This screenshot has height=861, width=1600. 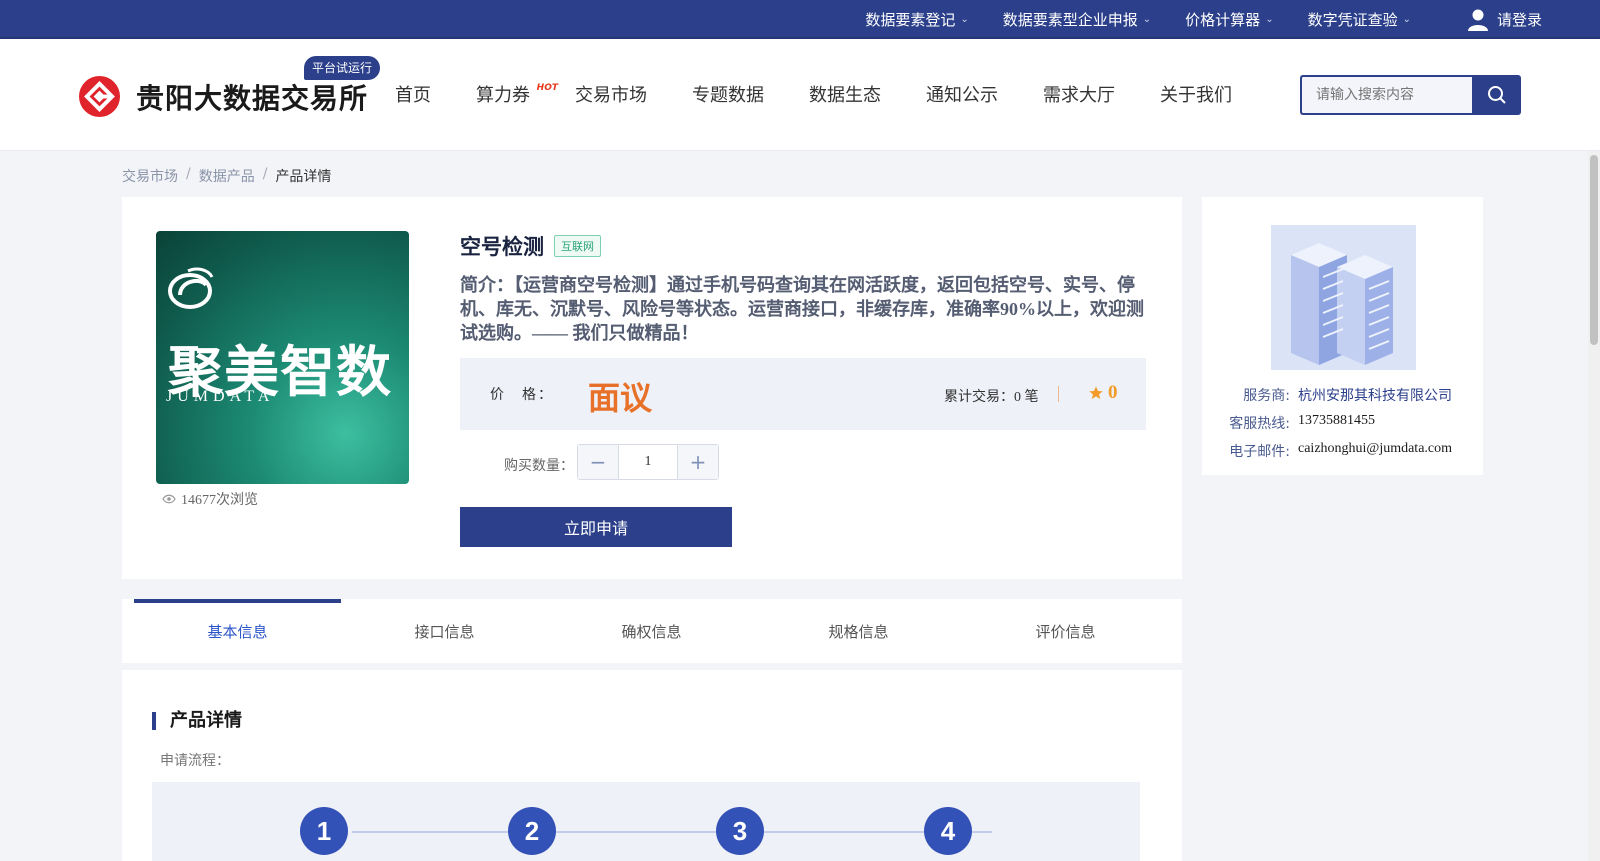 I want to click on transaction-count: 累计交易：0 笔, so click(x=991, y=397).